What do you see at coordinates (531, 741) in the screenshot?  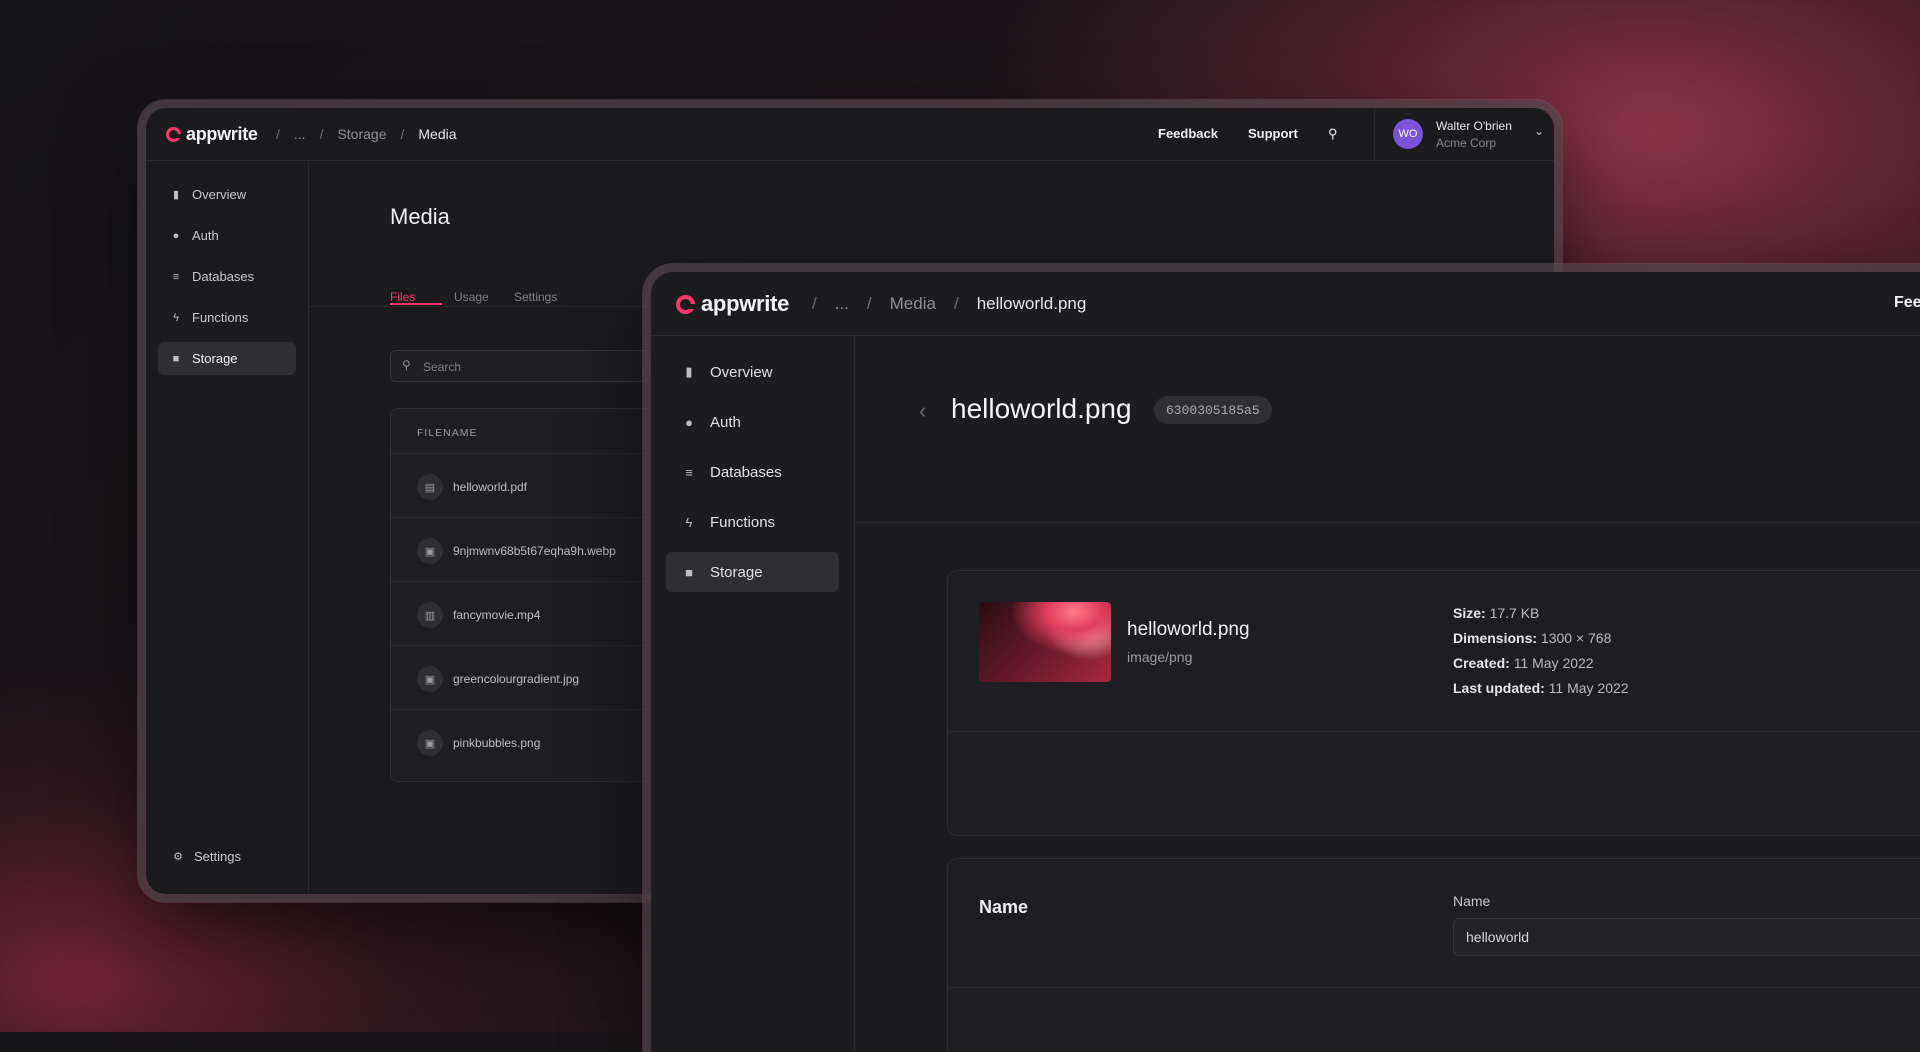 I see `table-row: ▣ pinkbubbles.png` at bounding box center [531, 741].